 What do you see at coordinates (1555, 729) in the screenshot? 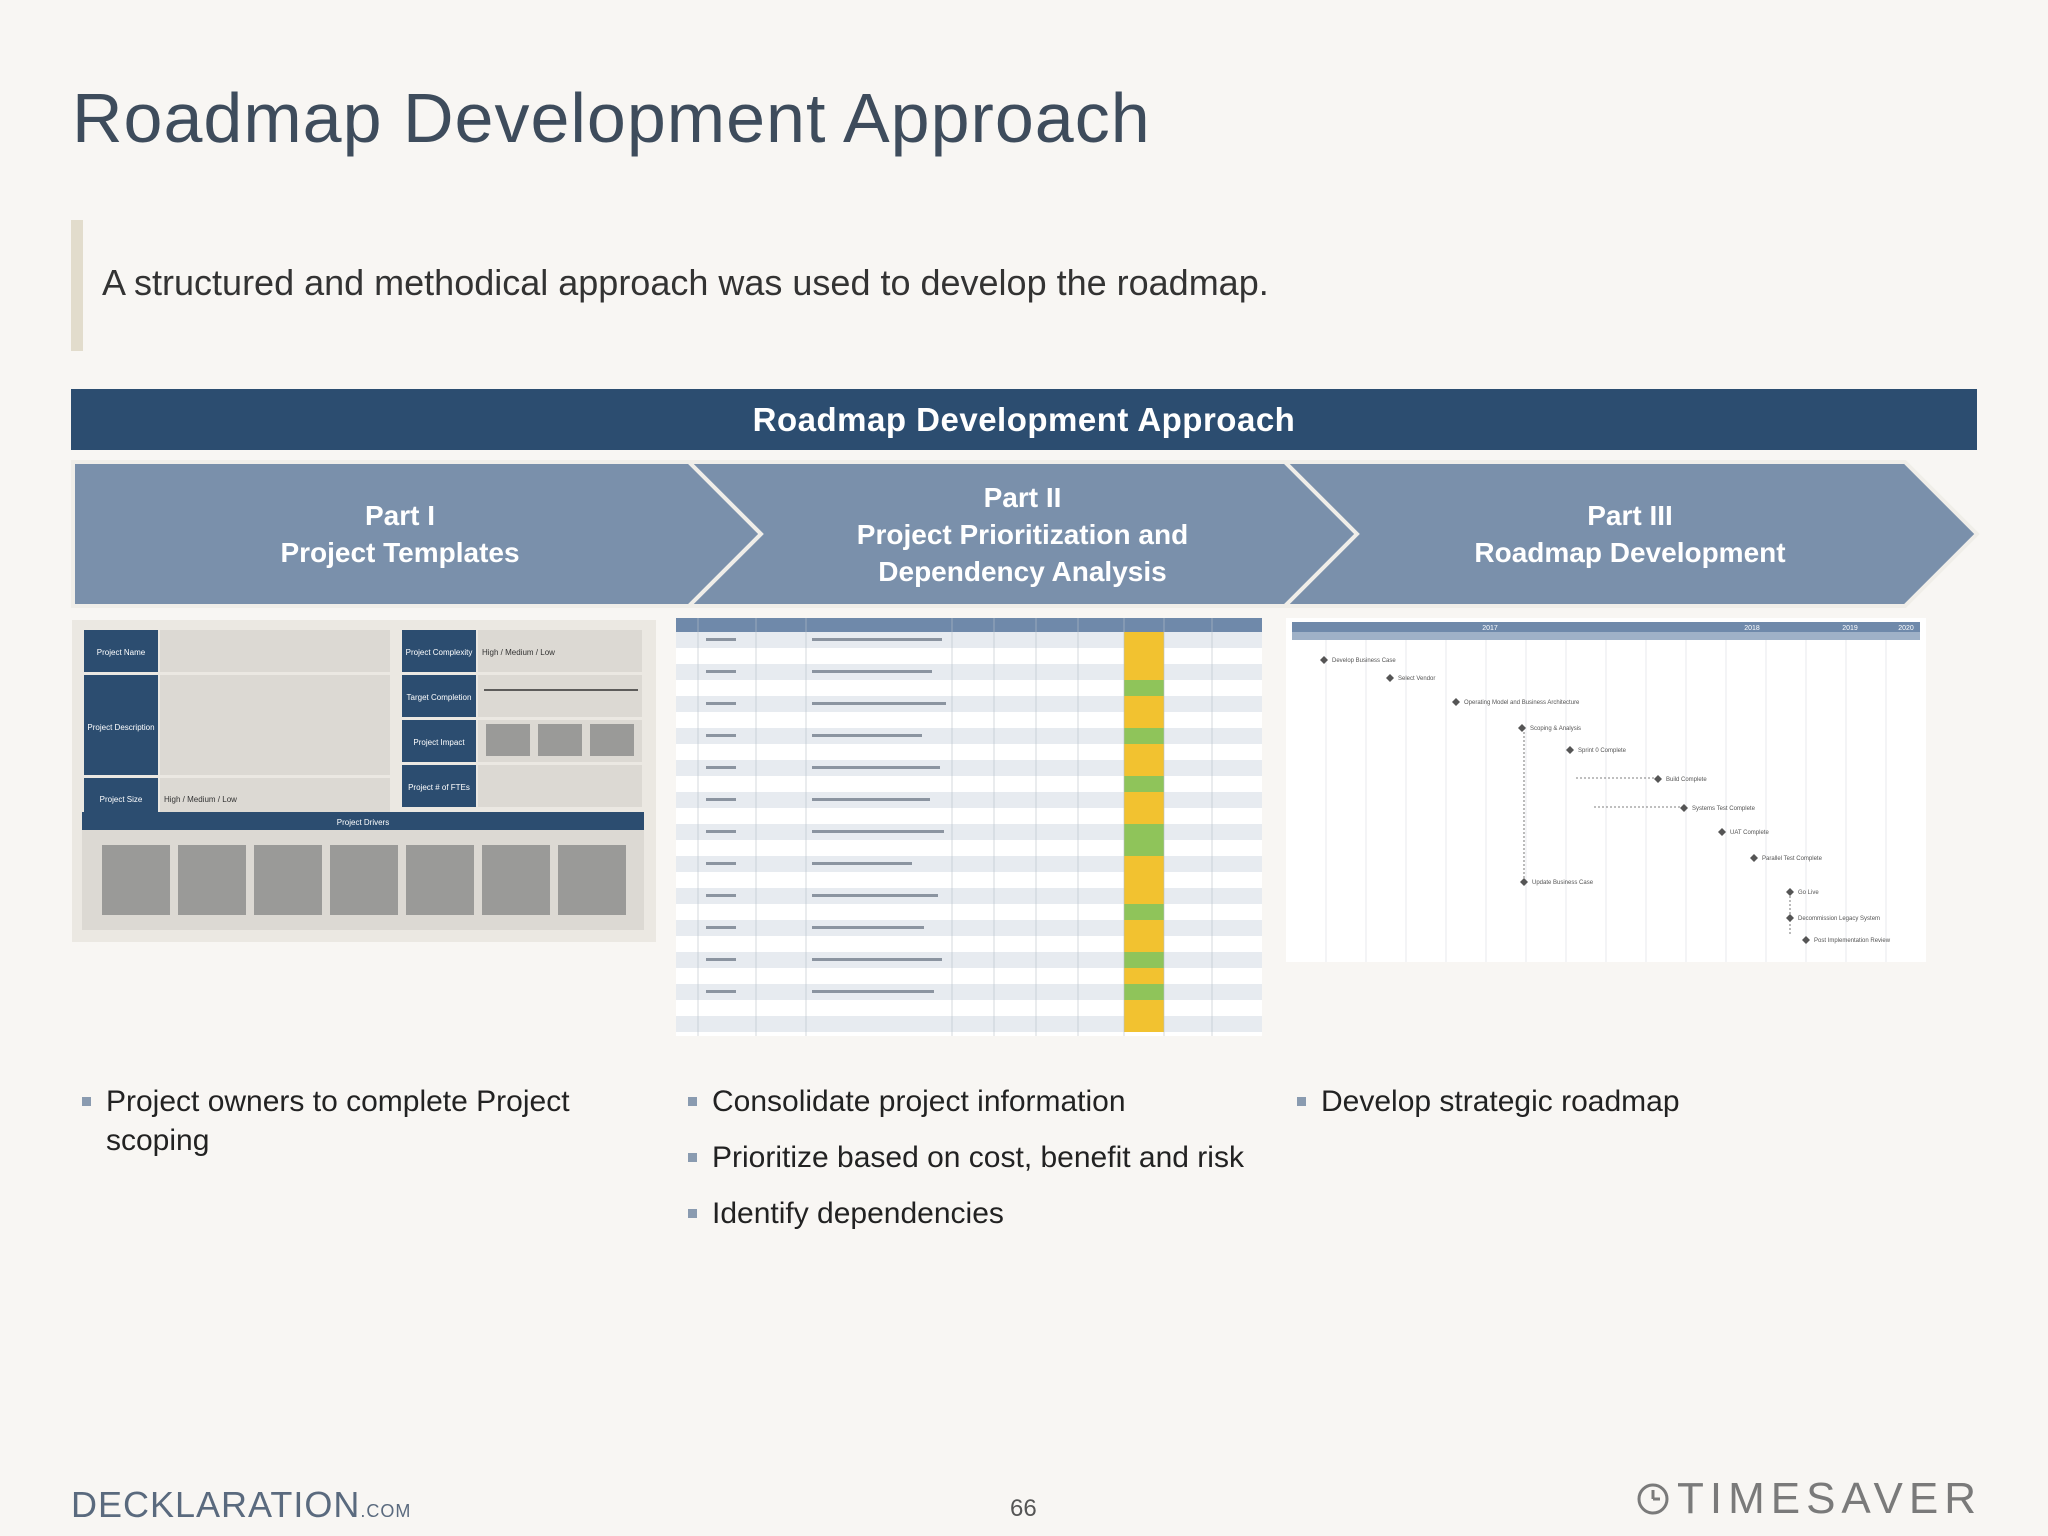
I see `gantt-ms-4: Scoping & Analysis` at bounding box center [1555, 729].